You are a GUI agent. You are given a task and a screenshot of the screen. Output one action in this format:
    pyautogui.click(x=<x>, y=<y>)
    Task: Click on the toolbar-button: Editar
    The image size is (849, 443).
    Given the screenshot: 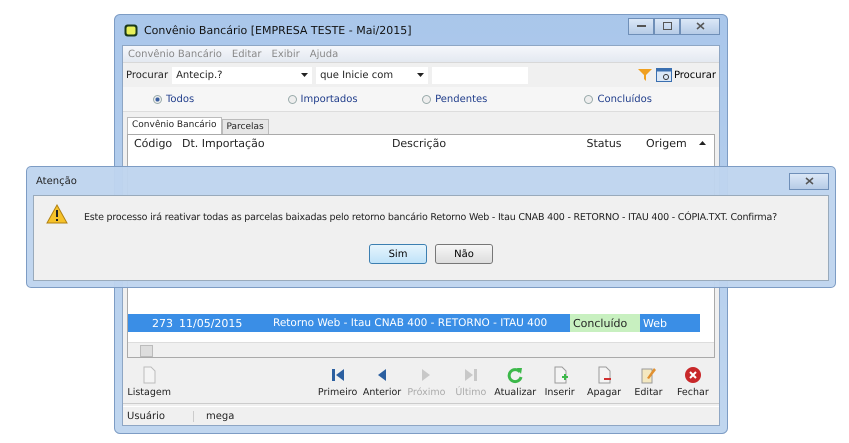 What is the action you would take?
    pyautogui.click(x=648, y=382)
    